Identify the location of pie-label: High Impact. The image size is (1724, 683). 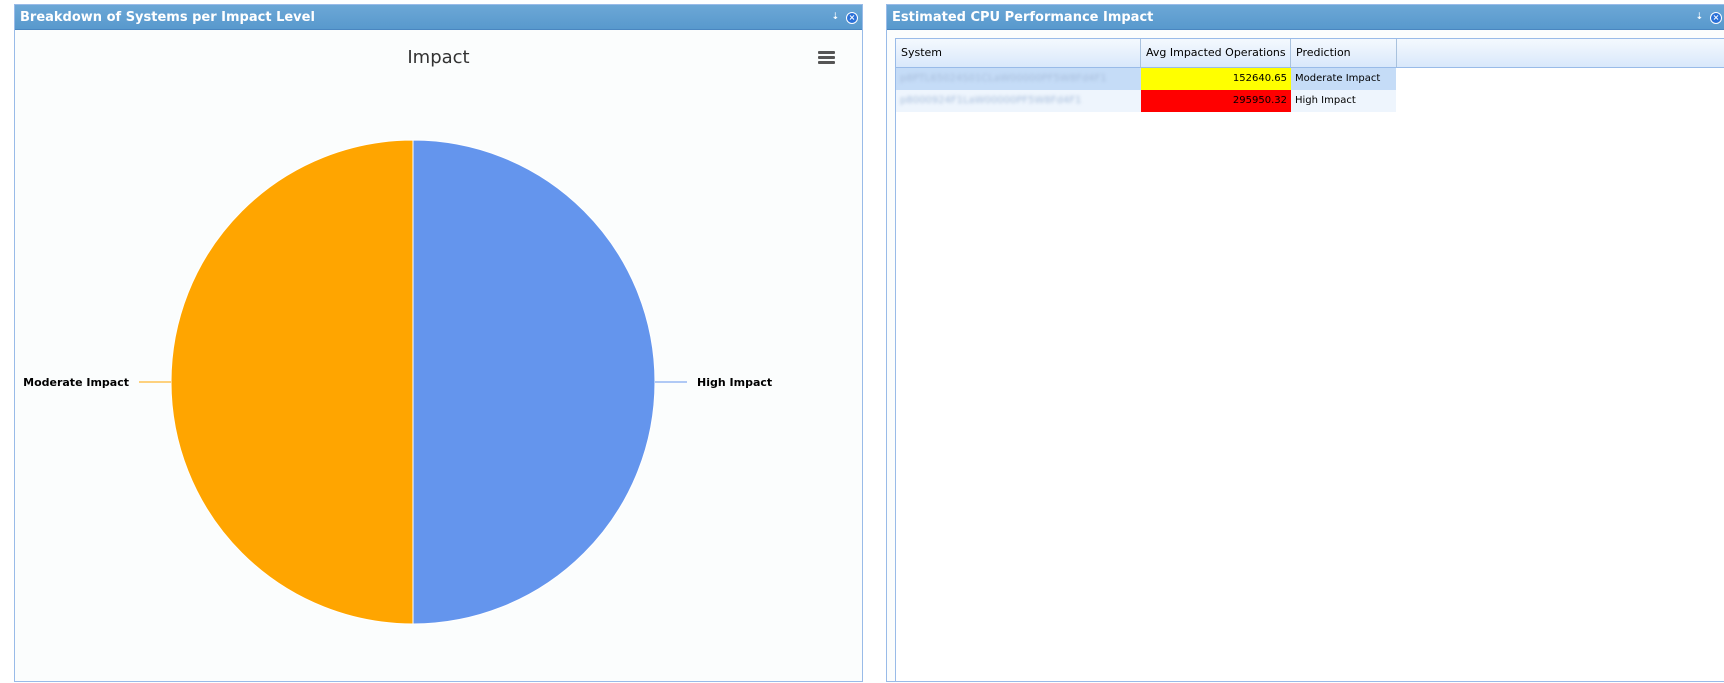
(734, 382).